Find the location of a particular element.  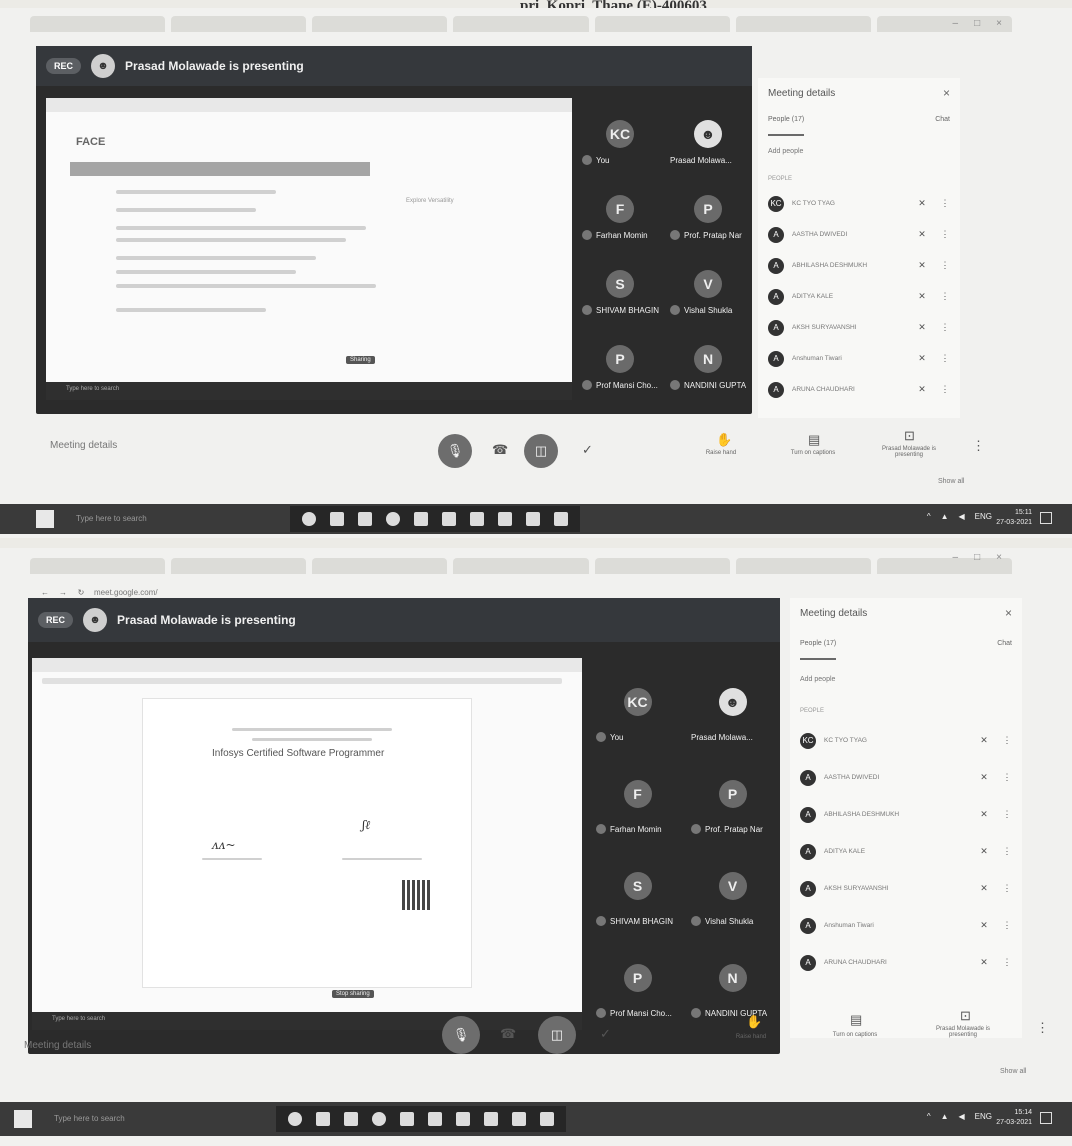

mic-off-button: 🎙 is located at coordinates (455, 451).